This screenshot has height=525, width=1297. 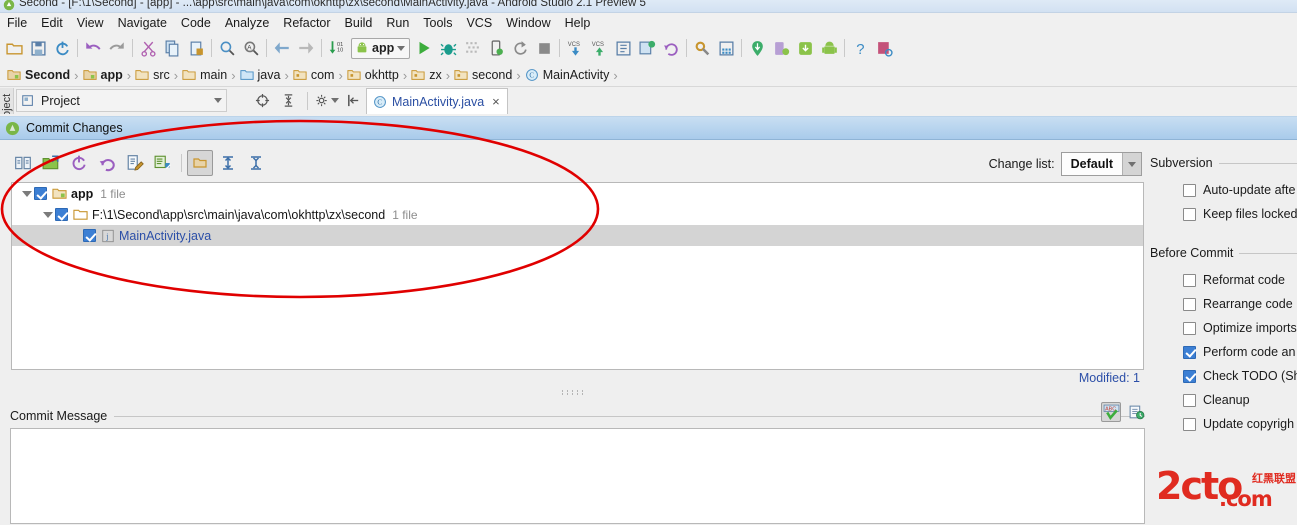 What do you see at coordinates (93, 48) in the screenshot?
I see `undo-icon` at bounding box center [93, 48].